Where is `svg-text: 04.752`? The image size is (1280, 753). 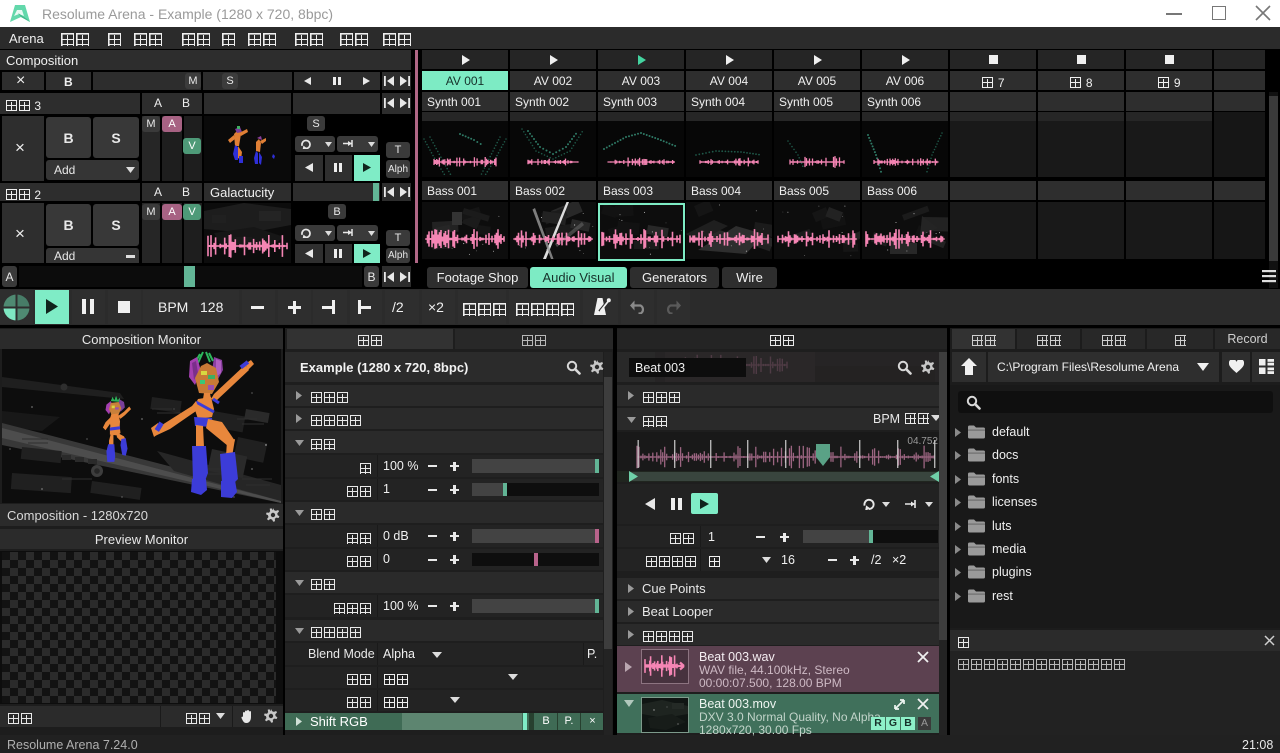 svg-text: 04.752 is located at coordinates (922, 441).